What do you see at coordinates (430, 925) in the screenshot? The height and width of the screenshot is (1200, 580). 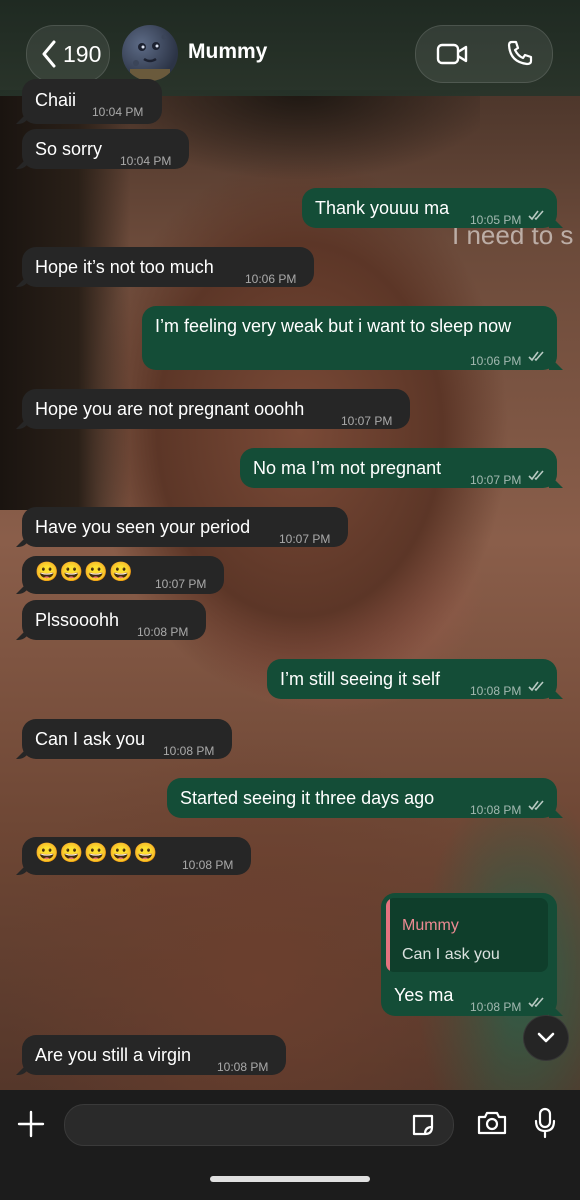 I see `quoted-author: Mummy` at bounding box center [430, 925].